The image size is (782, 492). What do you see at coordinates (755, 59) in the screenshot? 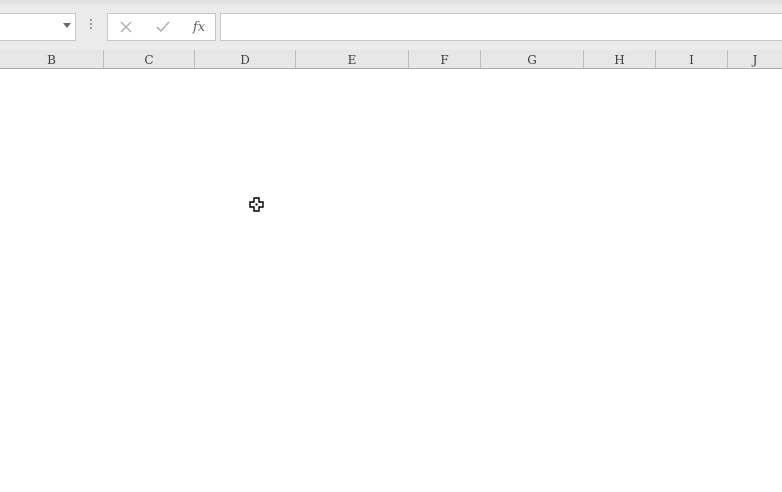
I see `column-header-j: J` at bounding box center [755, 59].